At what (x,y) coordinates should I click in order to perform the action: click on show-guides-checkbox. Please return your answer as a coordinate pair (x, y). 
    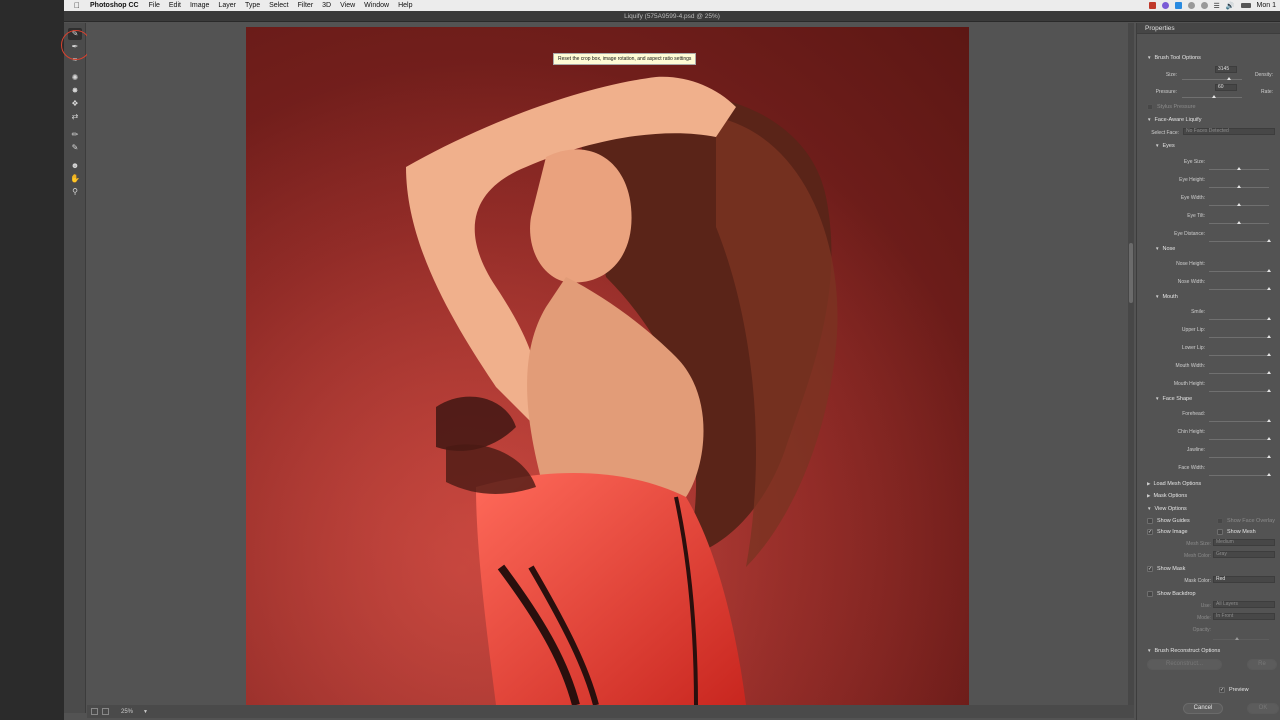
    Looking at the image, I should click on (1150, 521).